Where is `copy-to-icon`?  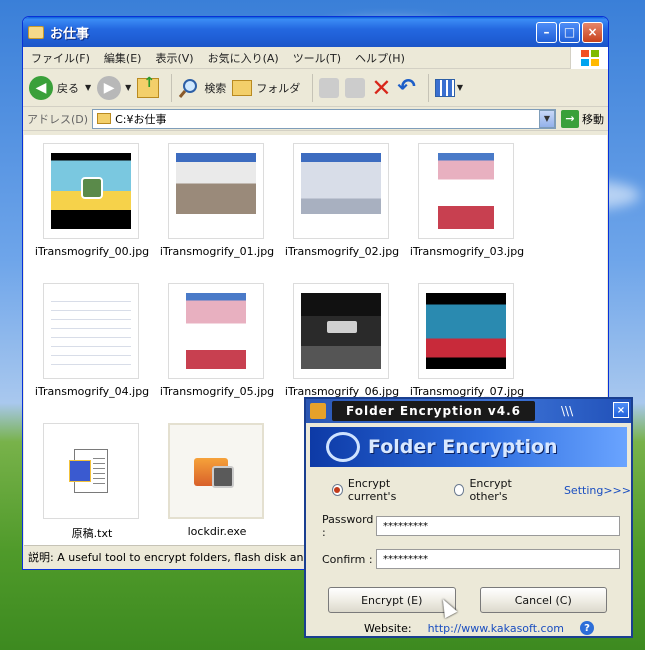
copy-to-icon is located at coordinates (355, 87).